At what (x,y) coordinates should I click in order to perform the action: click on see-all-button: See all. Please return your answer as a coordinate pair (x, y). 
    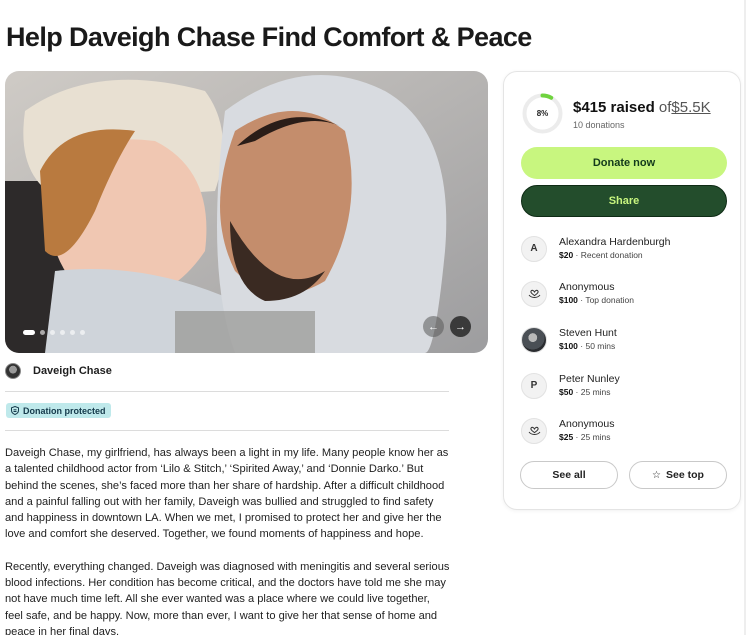
    Looking at the image, I should click on (569, 475).